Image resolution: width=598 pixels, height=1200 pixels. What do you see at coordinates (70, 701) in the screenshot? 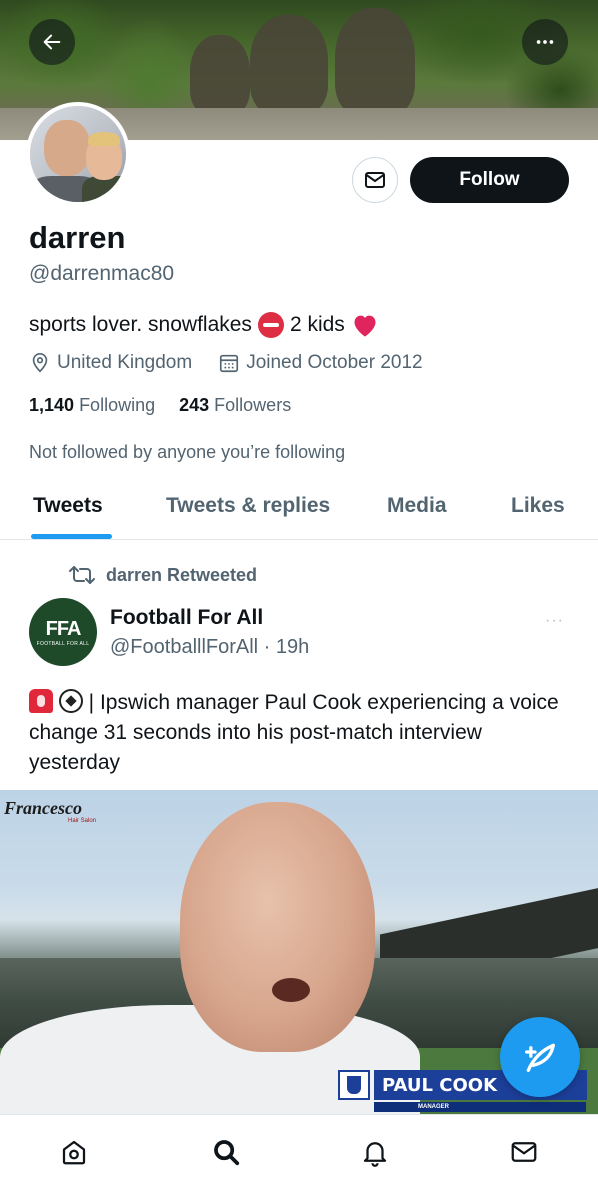
I see `soccer-ball-emoji-icon` at bounding box center [70, 701].